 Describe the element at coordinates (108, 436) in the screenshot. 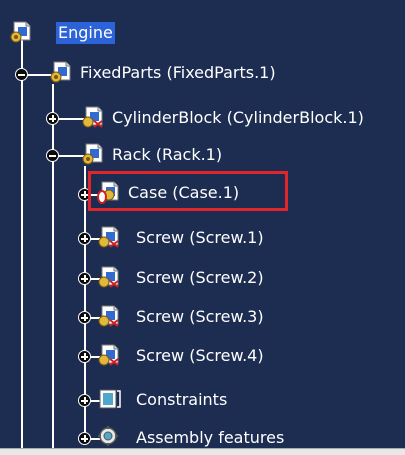

I see `assembly-features-icon` at that location.